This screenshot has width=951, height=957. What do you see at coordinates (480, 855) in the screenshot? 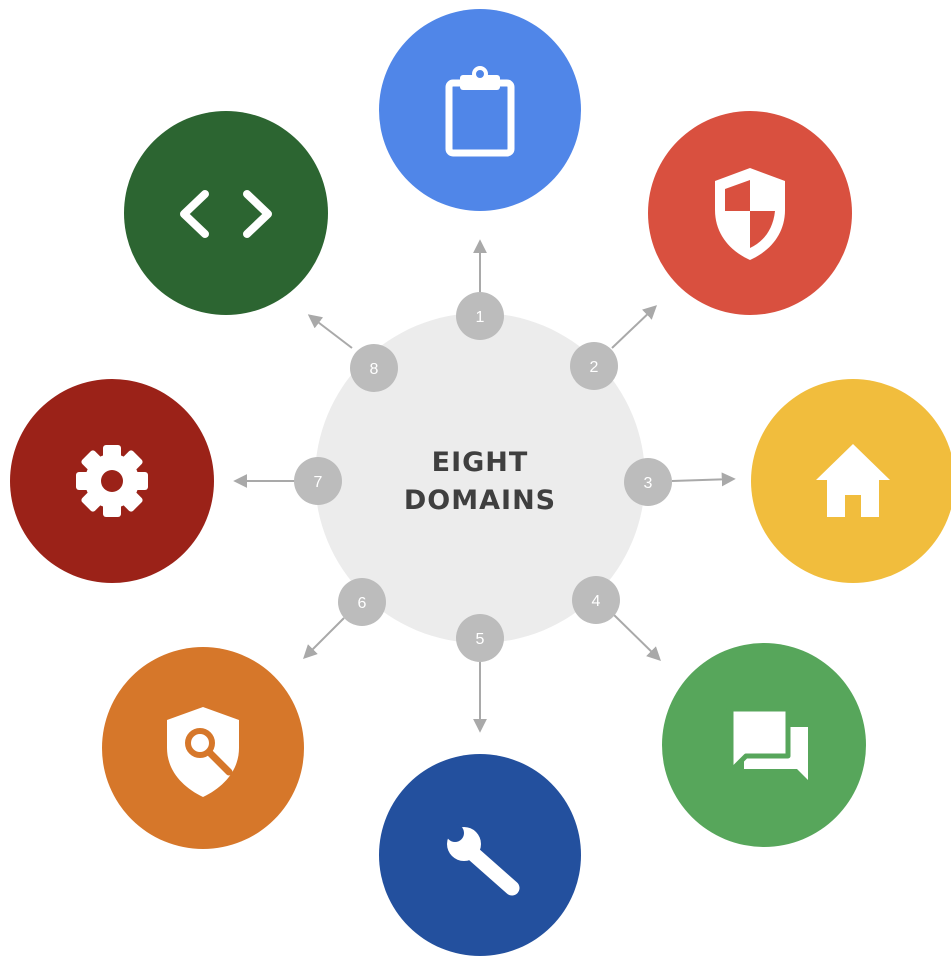
I see `domain-5-circle` at bounding box center [480, 855].